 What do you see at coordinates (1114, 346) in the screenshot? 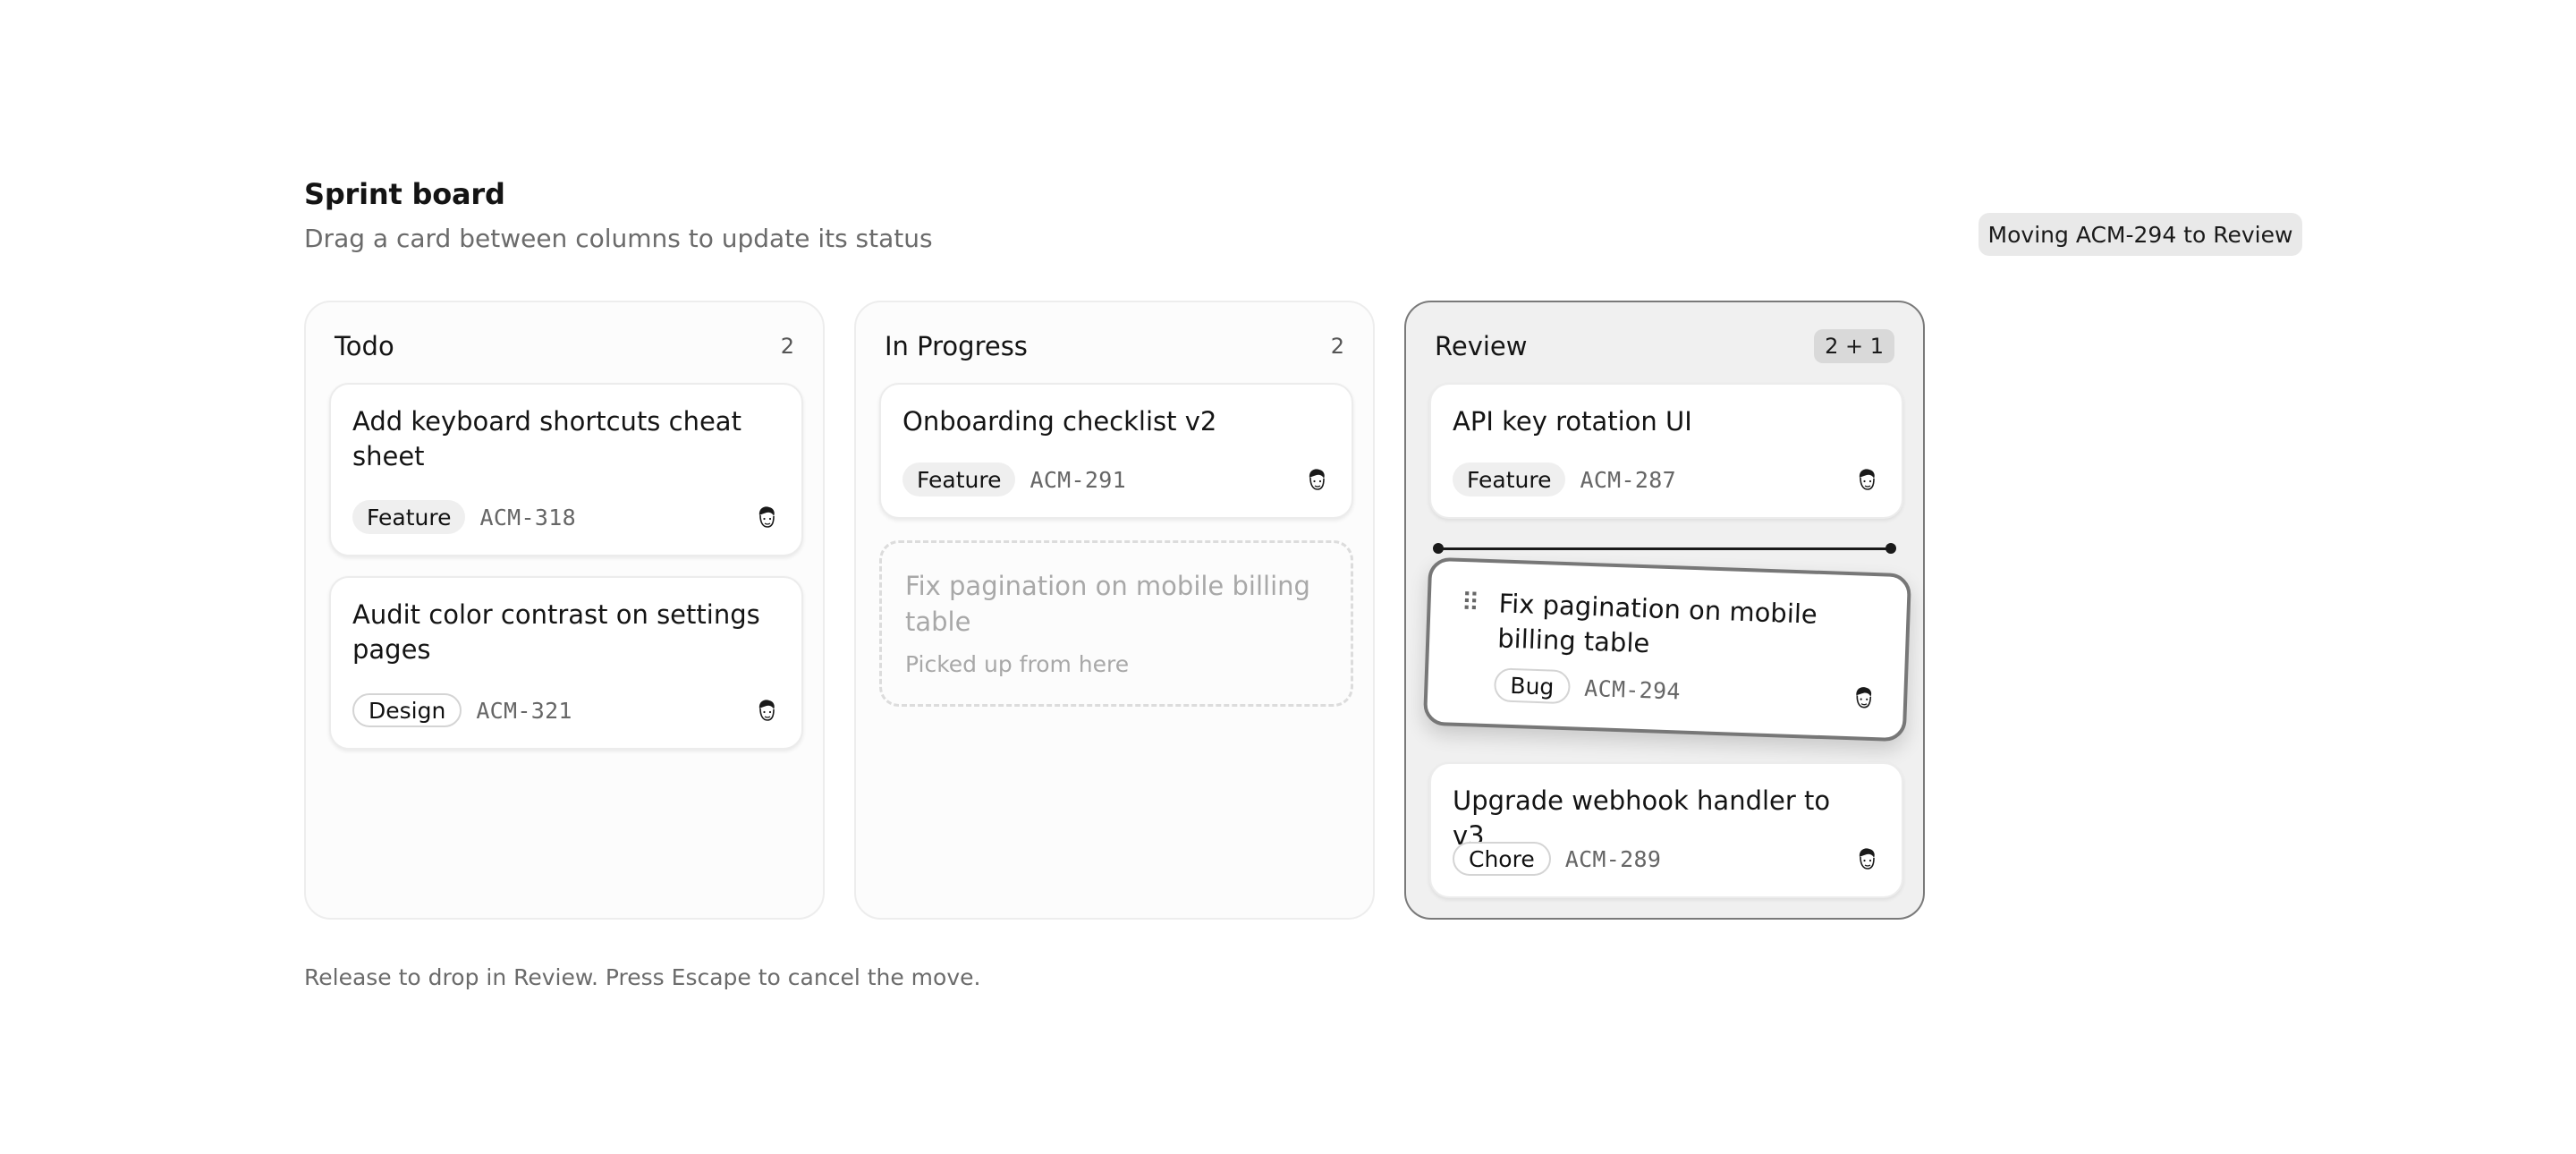
I see `column-header: In Progress 2` at bounding box center [1114, 346].